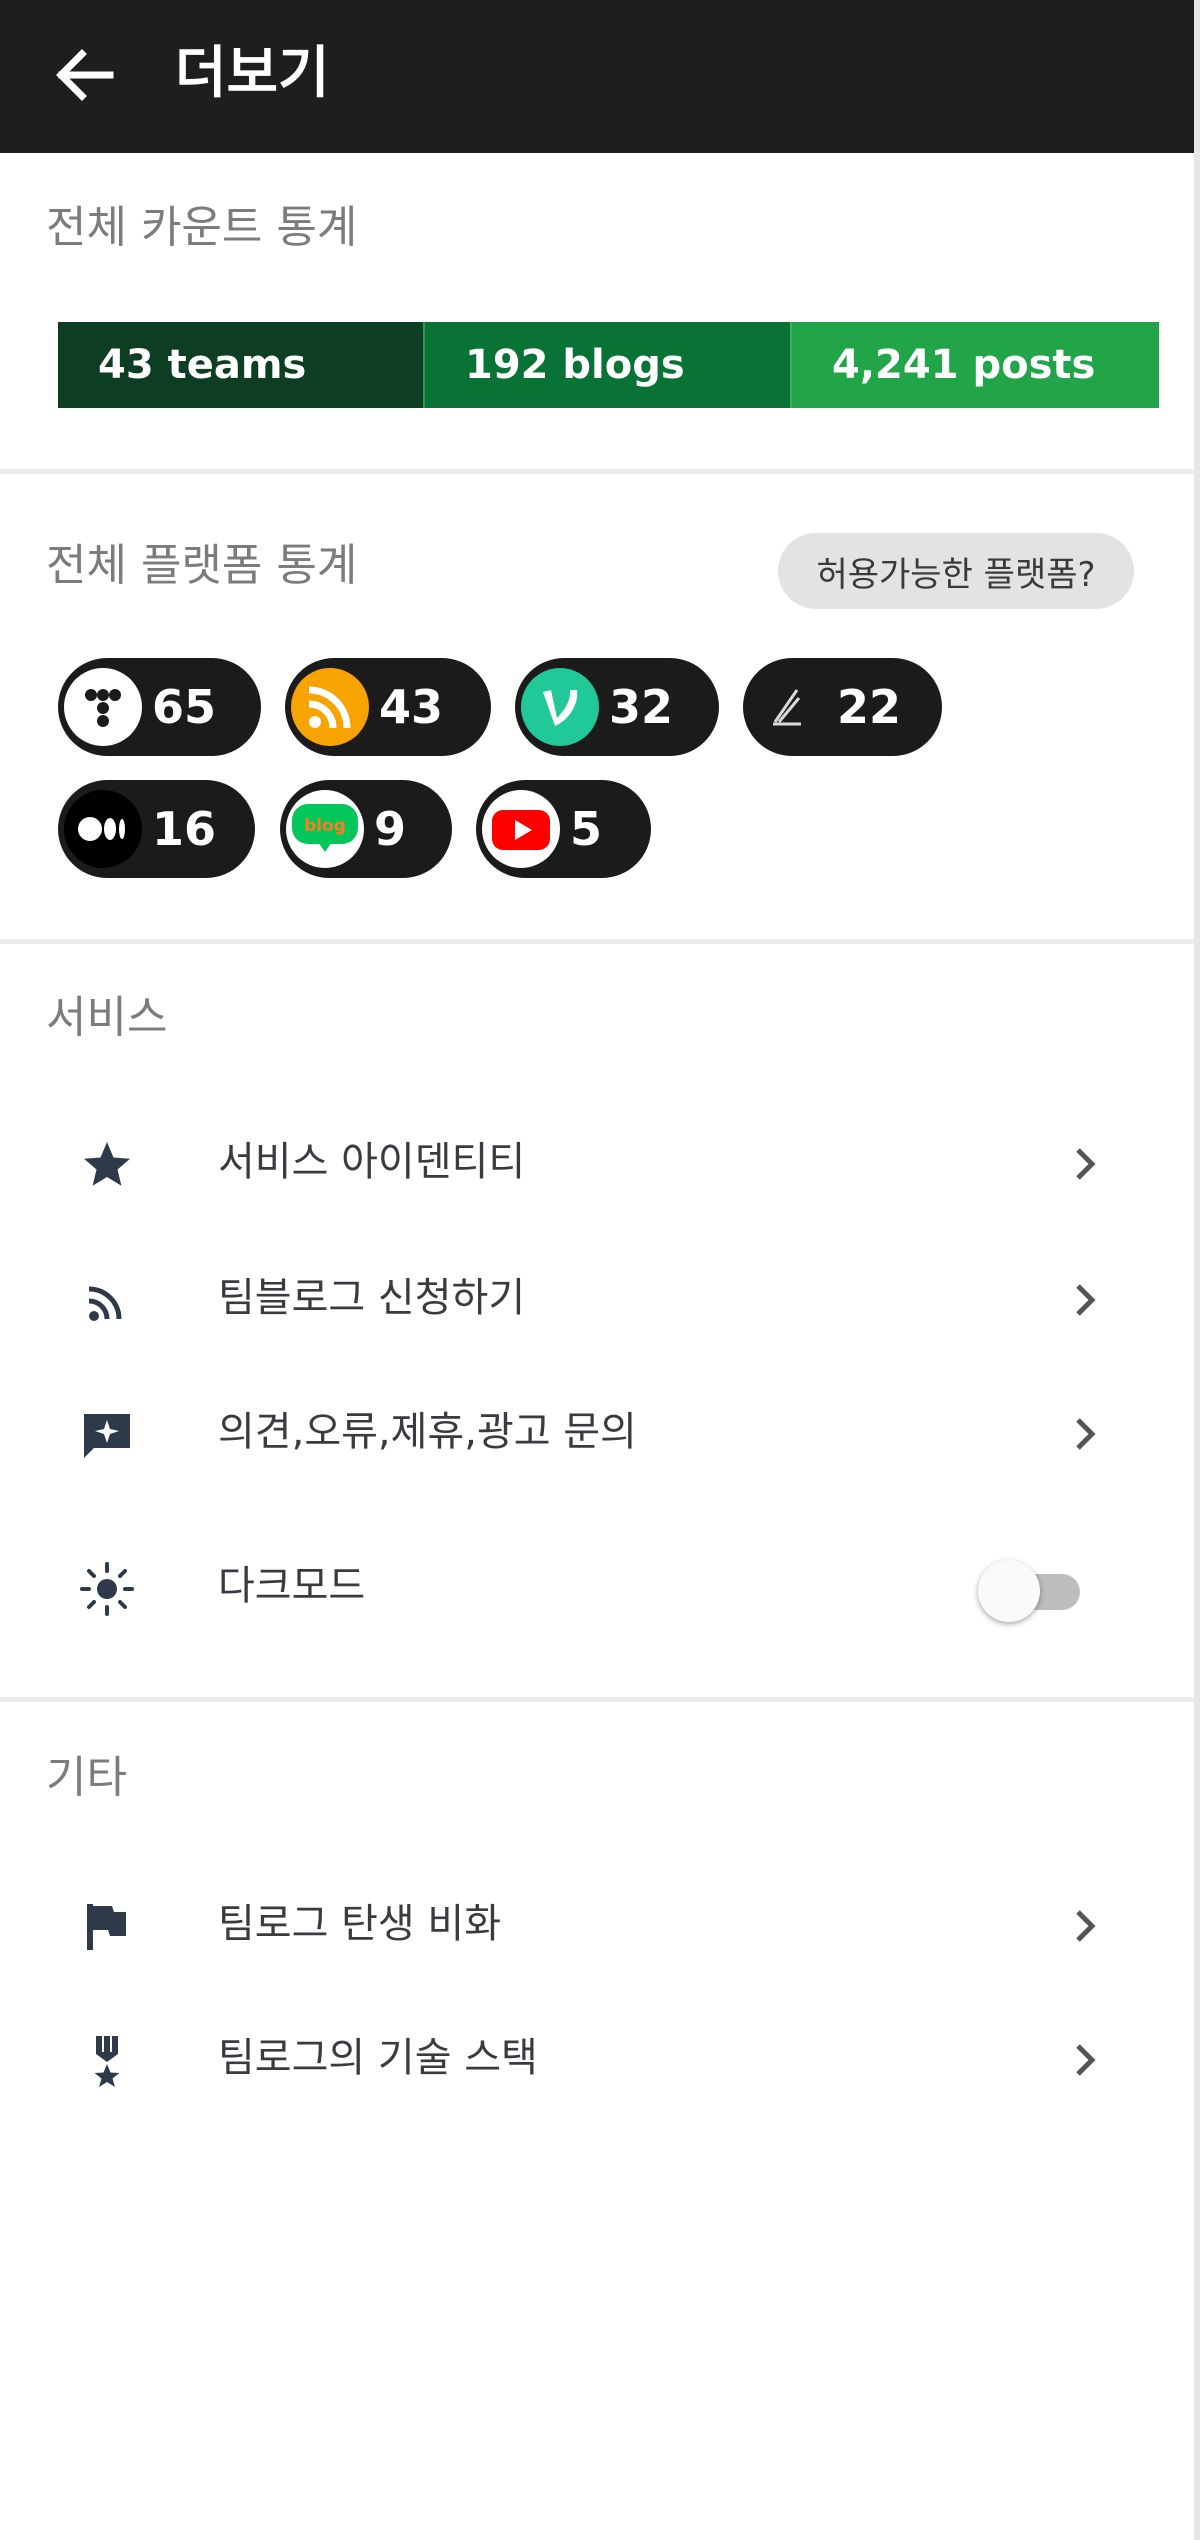 This screenshot has height=2540, width=1200. What do you see at coordinates (252, 73) in the screenshot?
I see `page-title: 더보기` at bounding box center [252, 73].